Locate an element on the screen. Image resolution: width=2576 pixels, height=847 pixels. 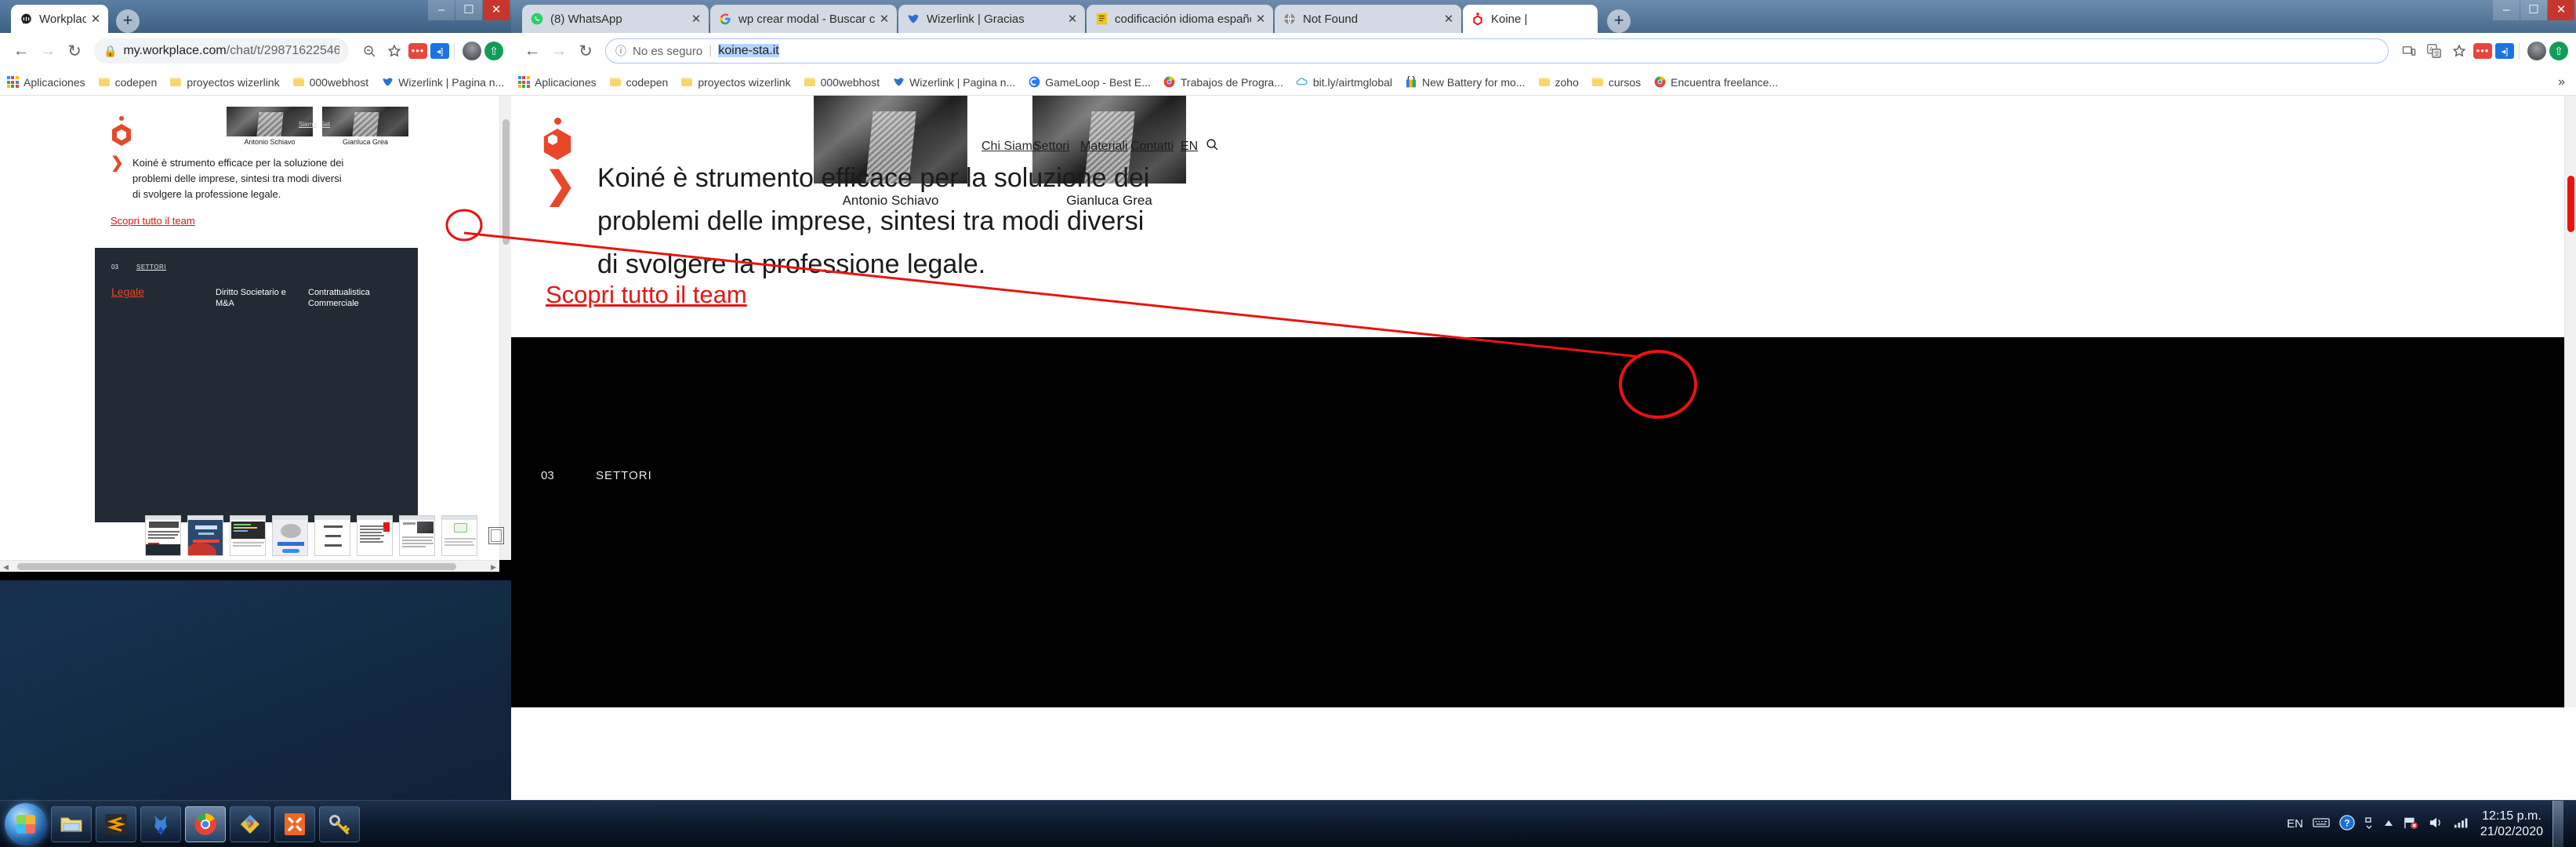
thumb-koine-team is located at coordinates (163, 535).